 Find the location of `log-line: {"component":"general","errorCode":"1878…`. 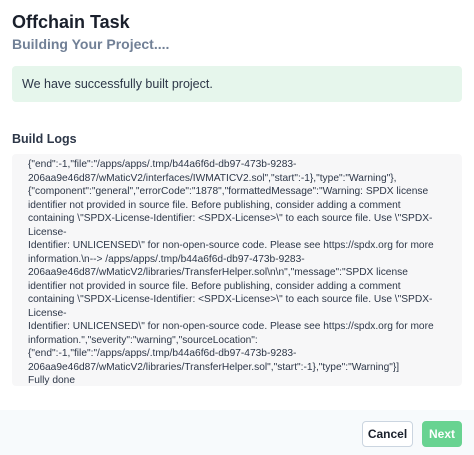

log-line: {"component":"general","errorCode":"1878… is located at coordinates (228, 191).